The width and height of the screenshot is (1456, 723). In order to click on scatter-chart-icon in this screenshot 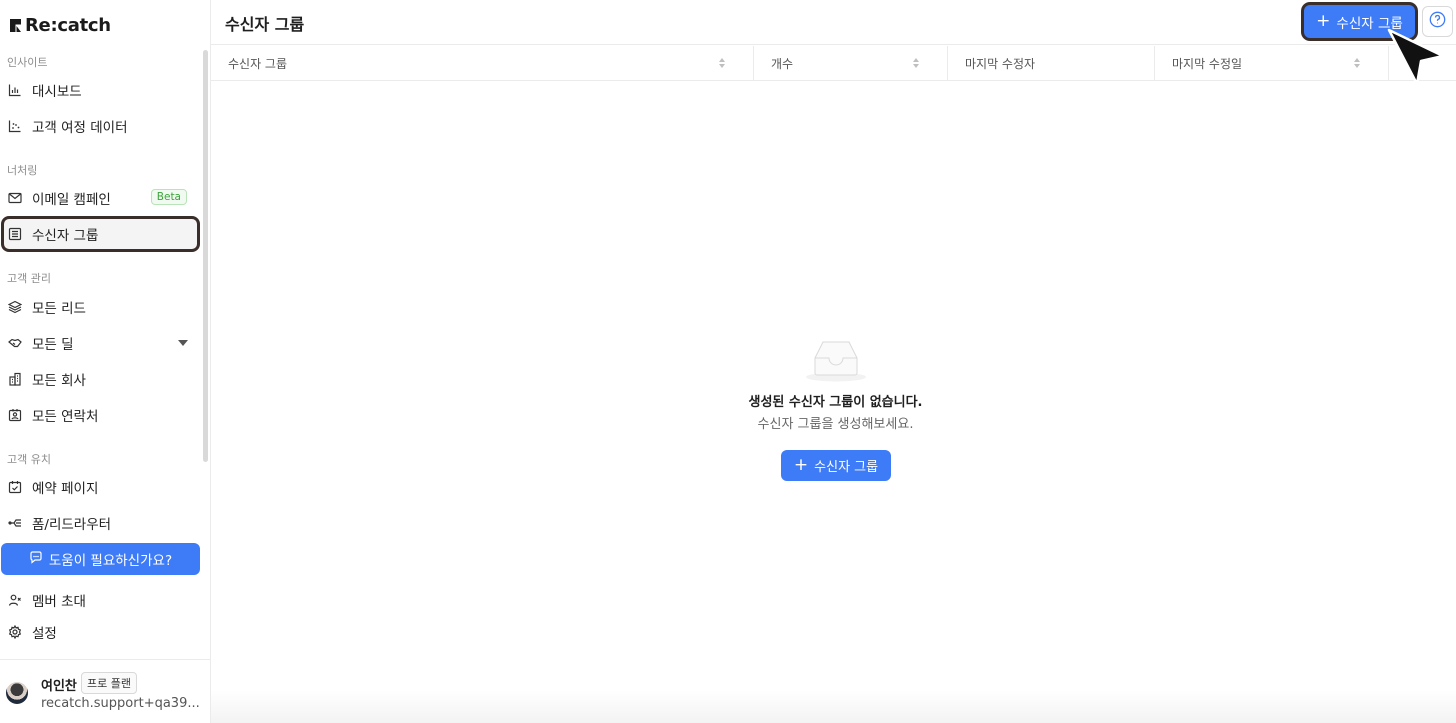, I will do `click(15, 126)`.